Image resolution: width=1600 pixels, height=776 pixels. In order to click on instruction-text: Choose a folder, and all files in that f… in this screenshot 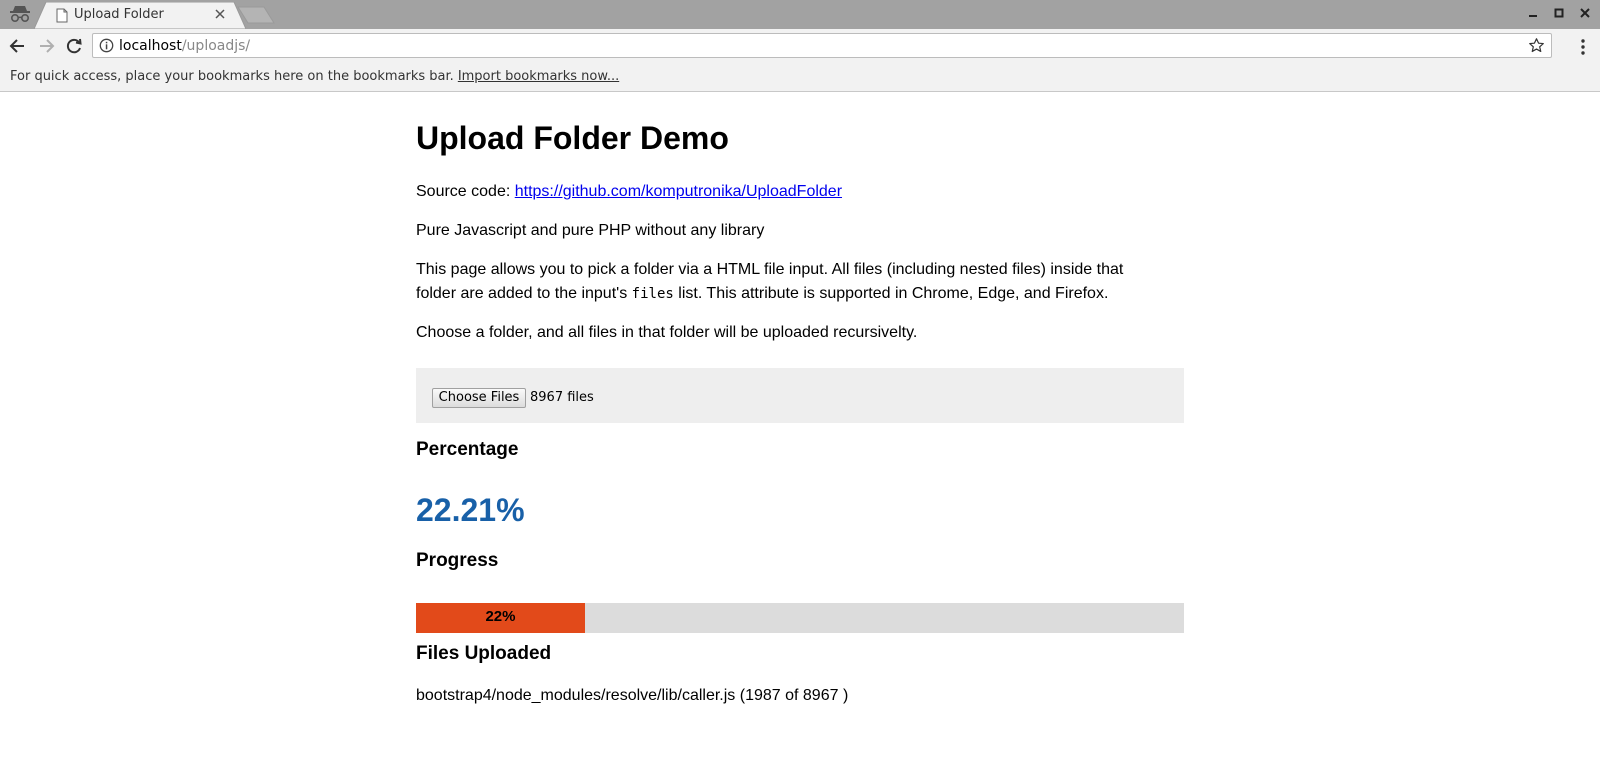, I will do `click(667, 332)`.